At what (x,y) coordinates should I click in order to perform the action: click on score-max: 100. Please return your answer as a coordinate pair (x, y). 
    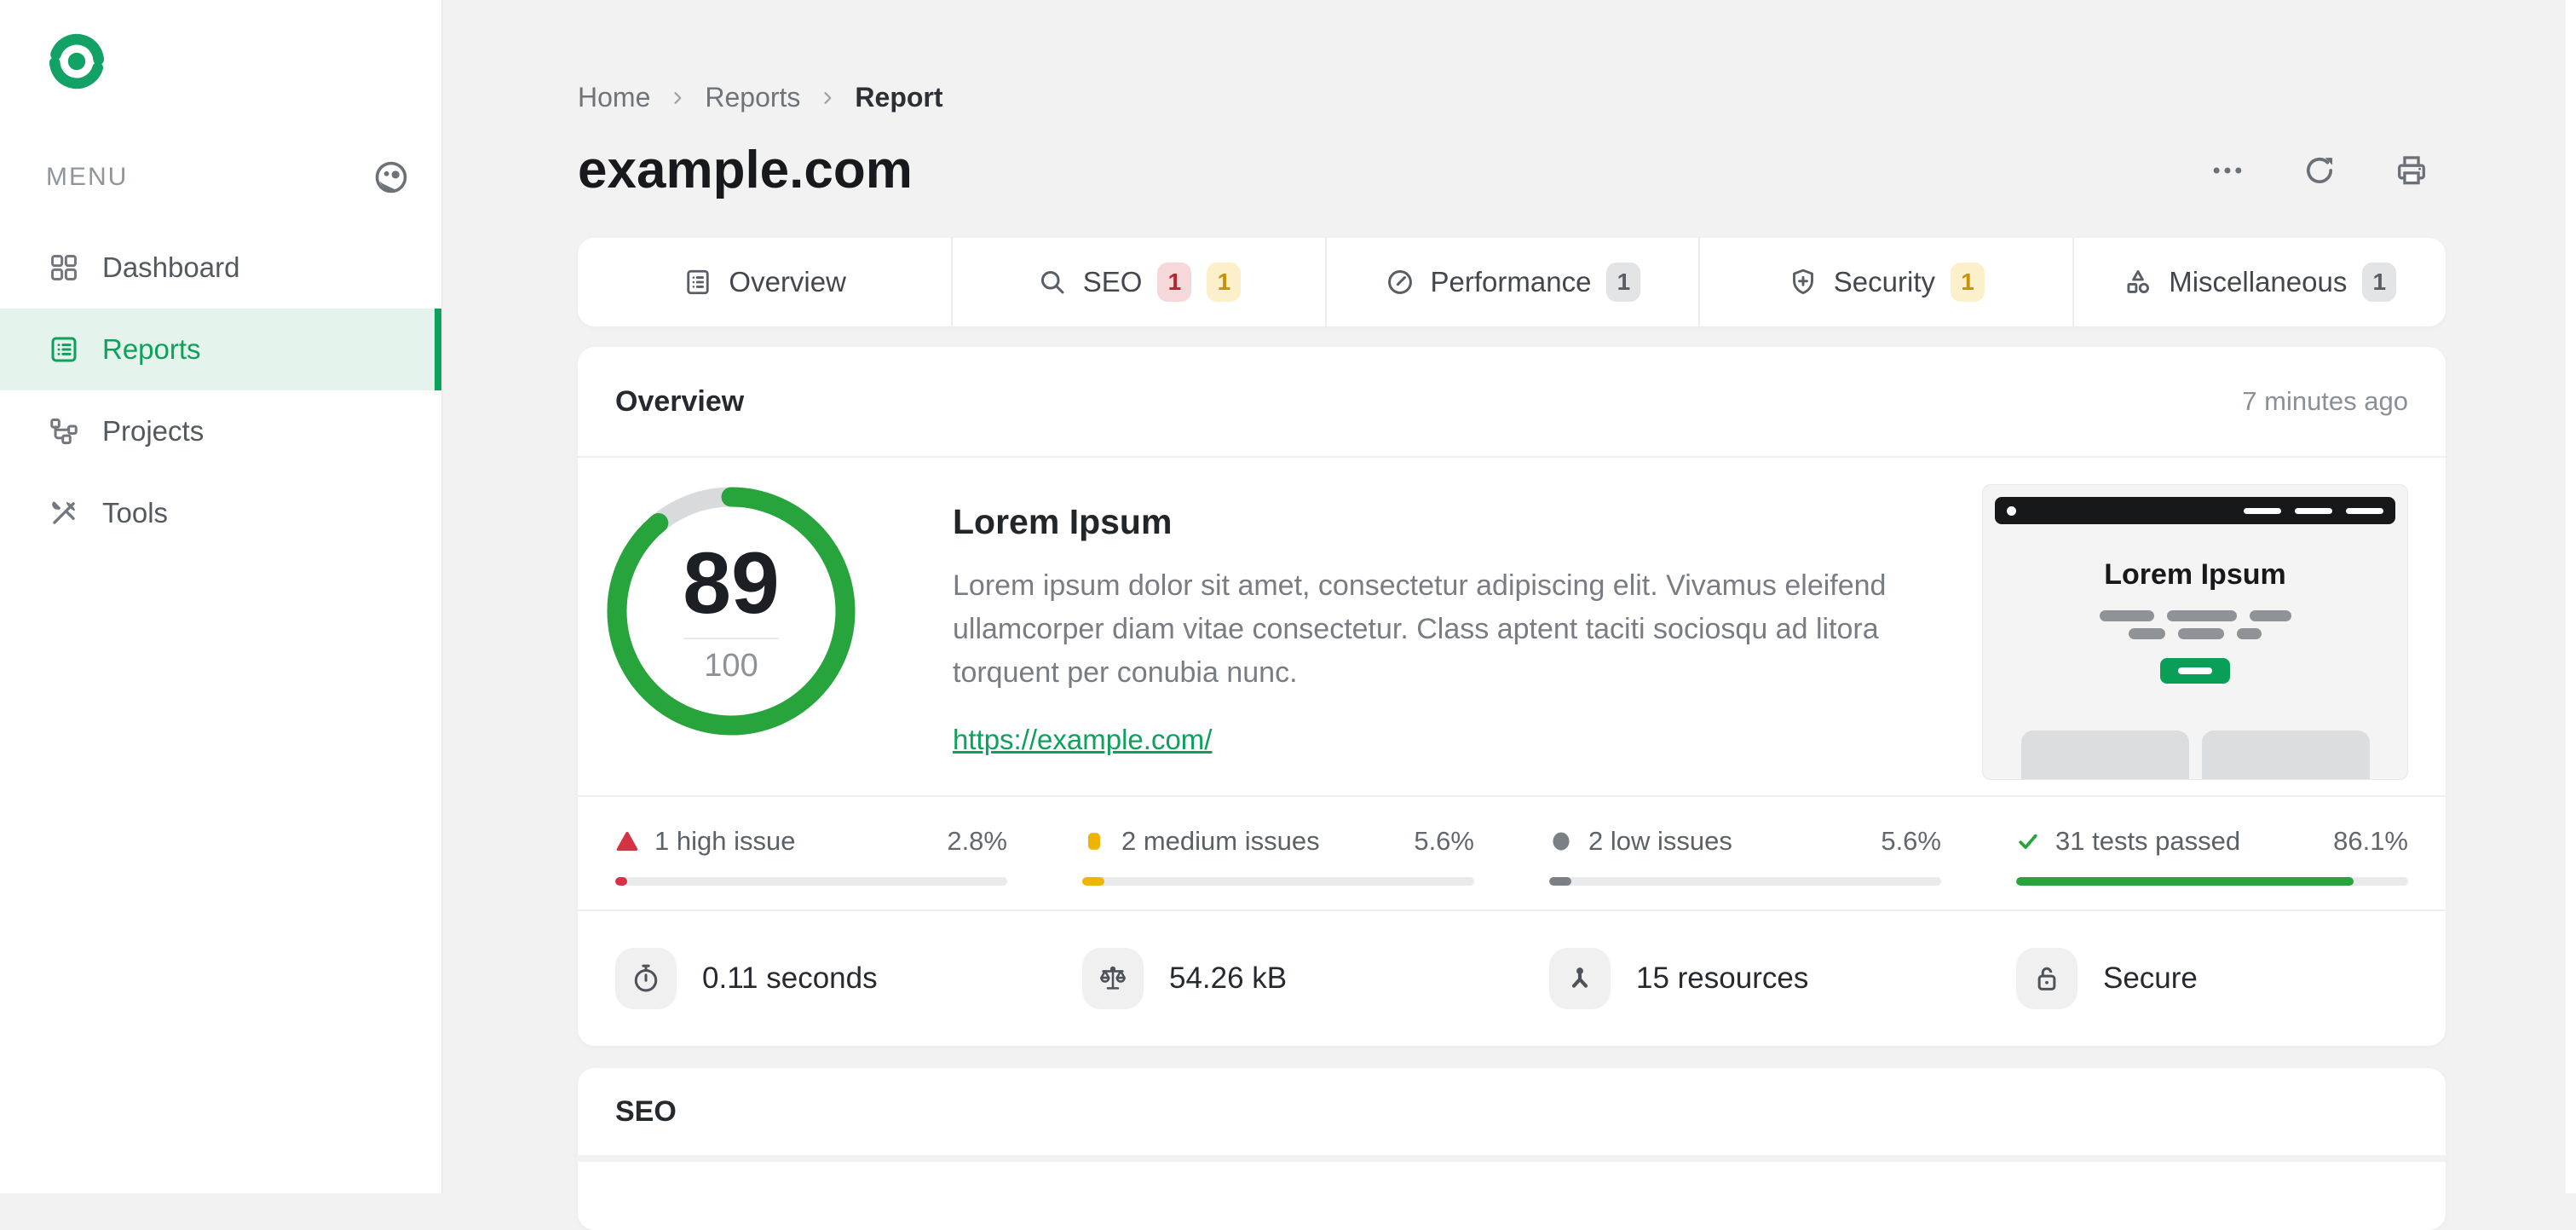
    Looking at the image, I should click on (731, 665).